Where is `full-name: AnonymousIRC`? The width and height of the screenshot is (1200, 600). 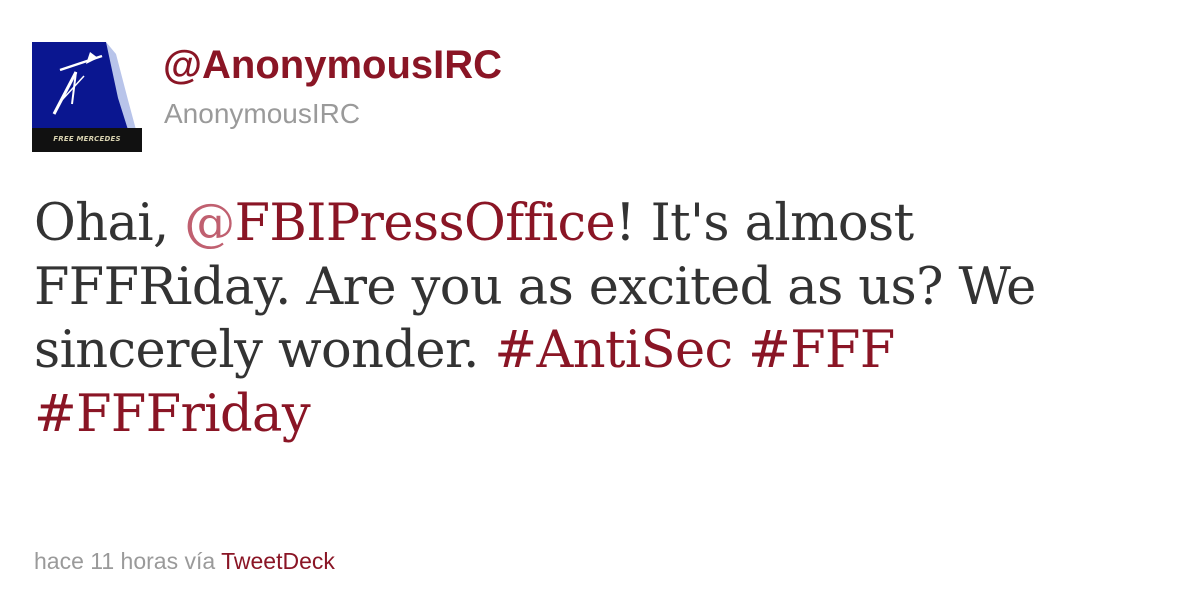 full-name: AnonymousIRC is located at coordinates (262, 113).